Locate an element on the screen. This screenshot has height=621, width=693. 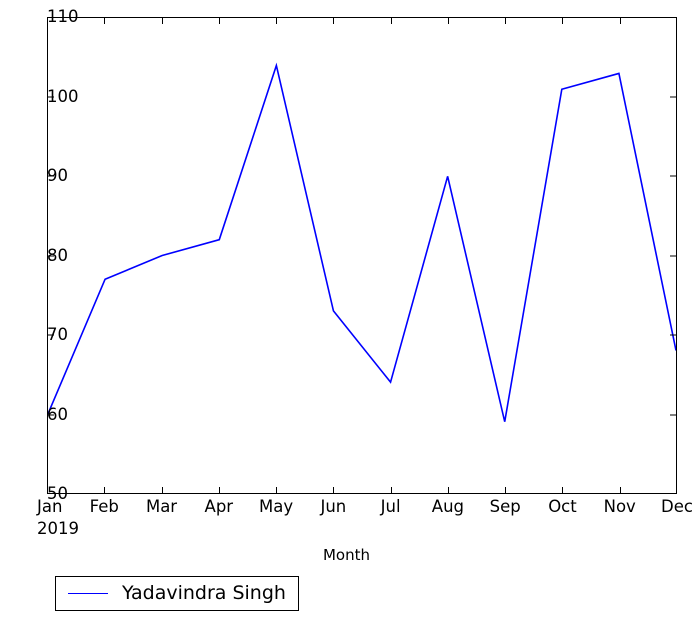
x-axis-title: Month is located at coordinates (346, 555).